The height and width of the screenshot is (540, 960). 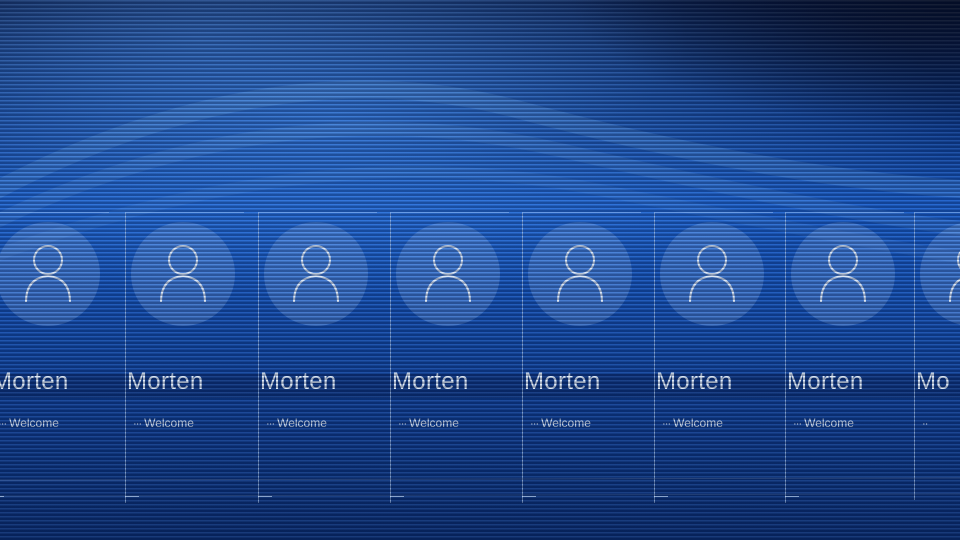 What do you see at coordinates (925, 424) in the screenshot?
I see `loading-spinner-icon: · ·` at bounding box center [925, 424].